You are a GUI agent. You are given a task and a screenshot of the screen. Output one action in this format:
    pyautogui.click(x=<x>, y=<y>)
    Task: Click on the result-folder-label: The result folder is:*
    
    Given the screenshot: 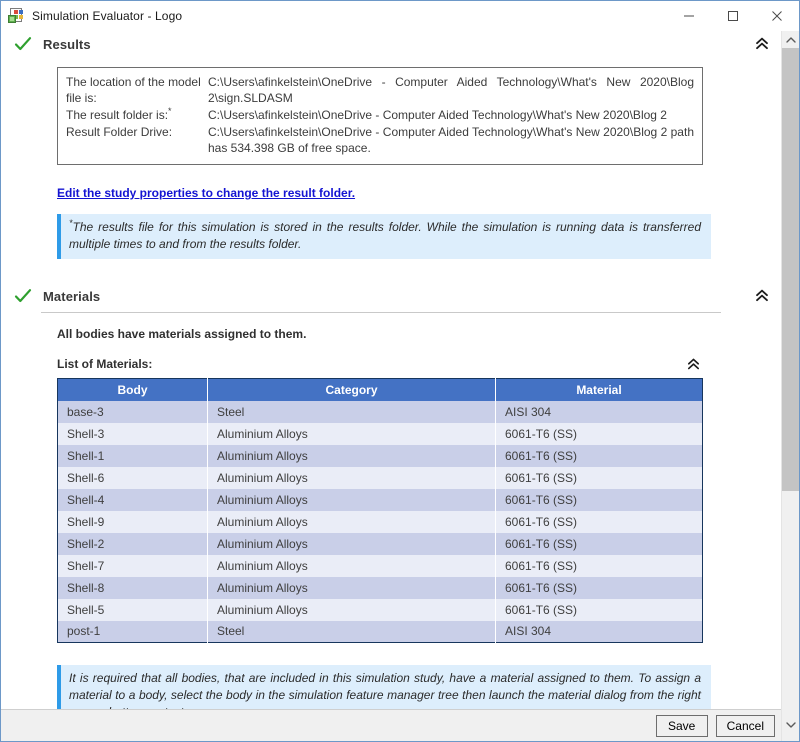 What is the action you would take?
    pyautogui.click(x=137, y=115)
    